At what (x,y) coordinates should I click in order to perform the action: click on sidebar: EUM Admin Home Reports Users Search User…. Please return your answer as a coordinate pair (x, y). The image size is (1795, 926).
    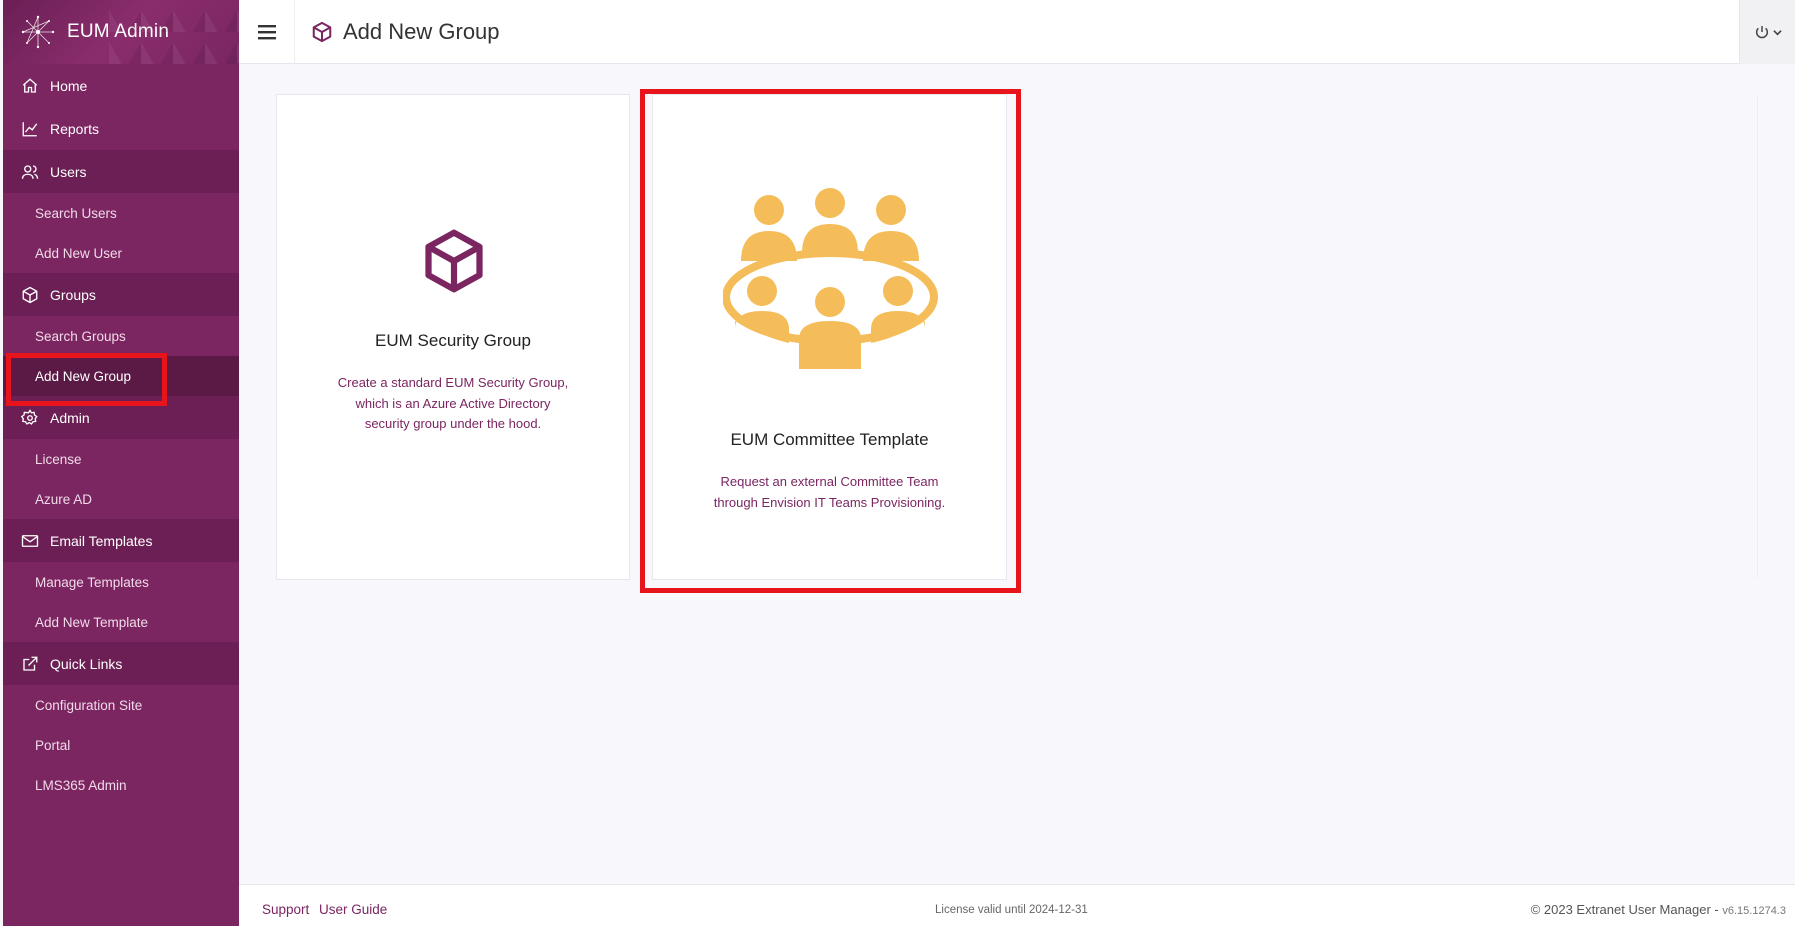
    Looking at the image, I should click on (121, 463).